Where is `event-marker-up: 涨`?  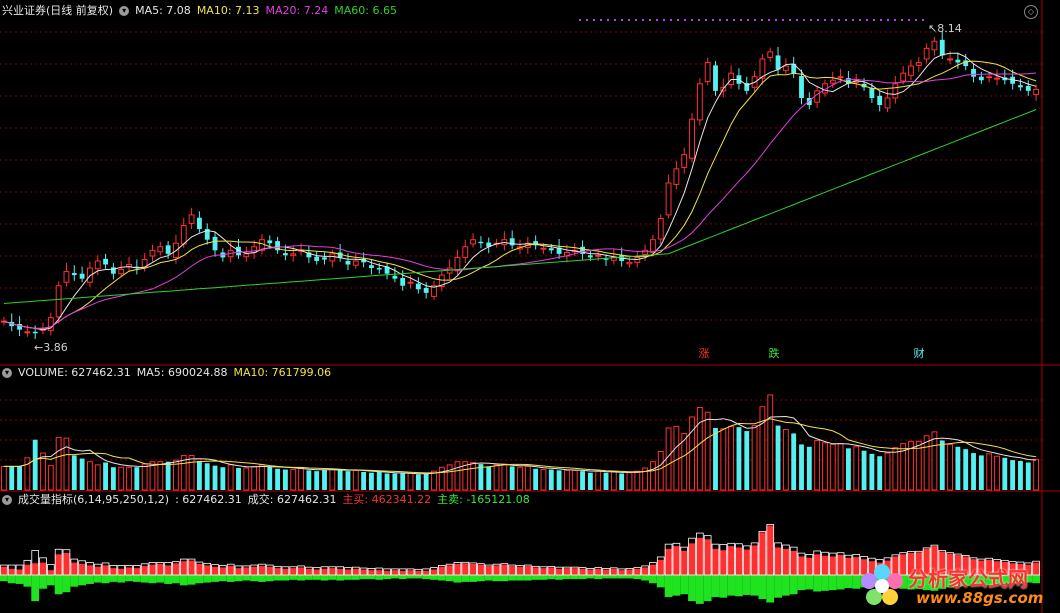 event-marker-up: 涨 is located at coordinates (704, 354).